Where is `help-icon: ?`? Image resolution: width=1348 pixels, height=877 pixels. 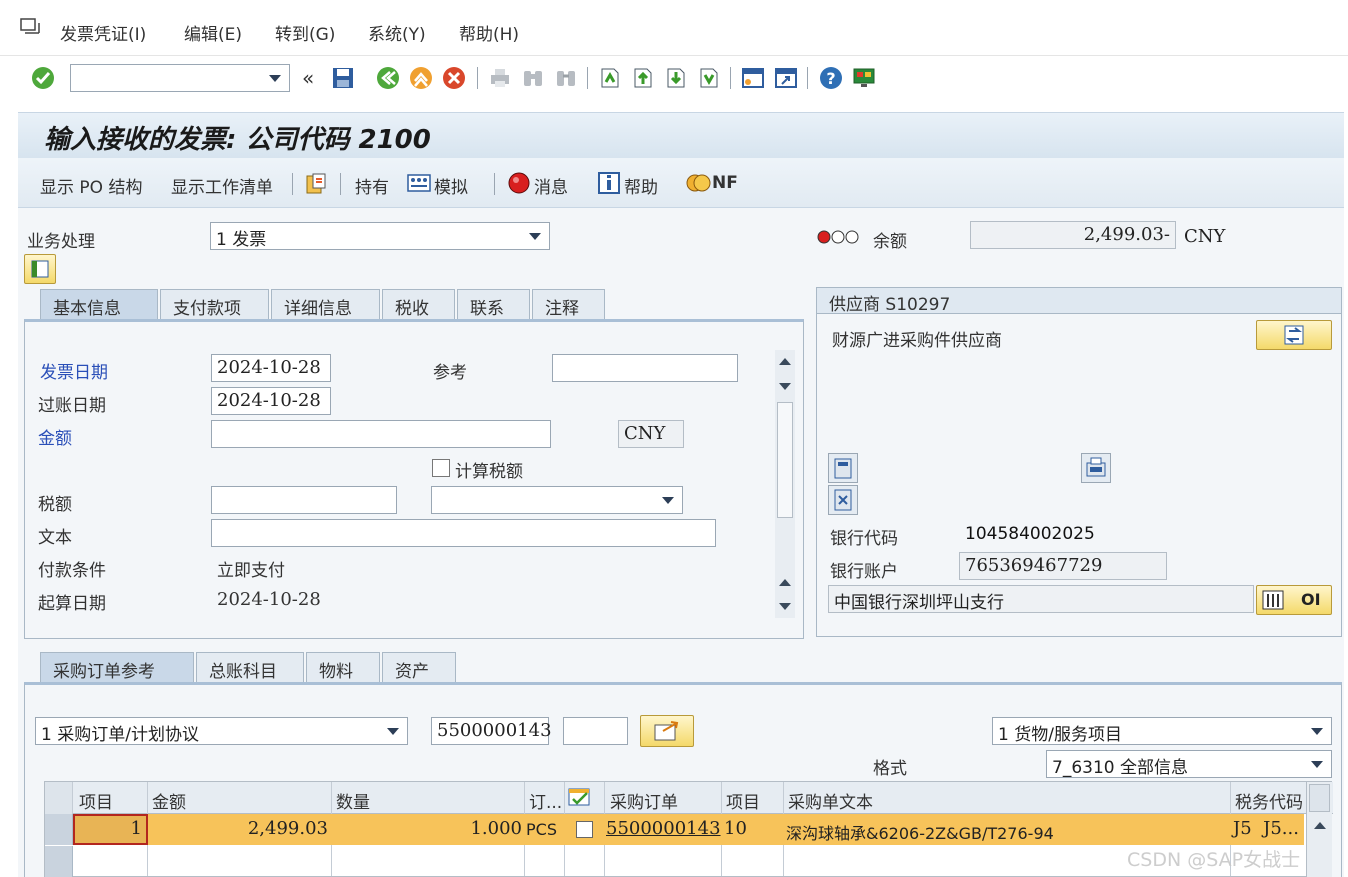
help-icon: ? is located at coordinates (831, 78).